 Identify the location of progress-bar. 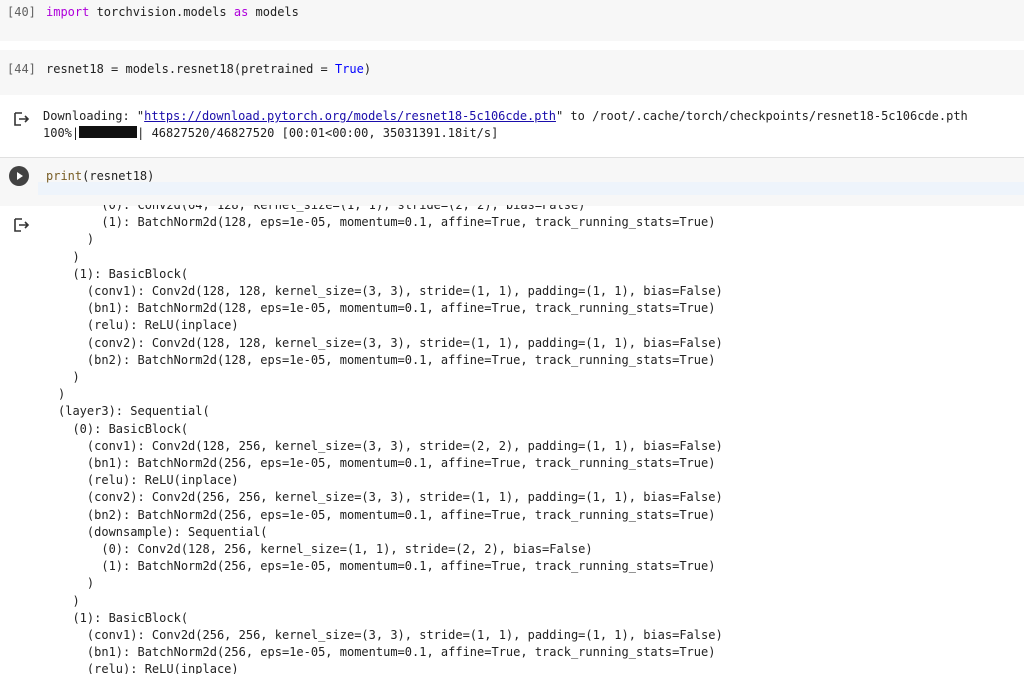
(108, 132).